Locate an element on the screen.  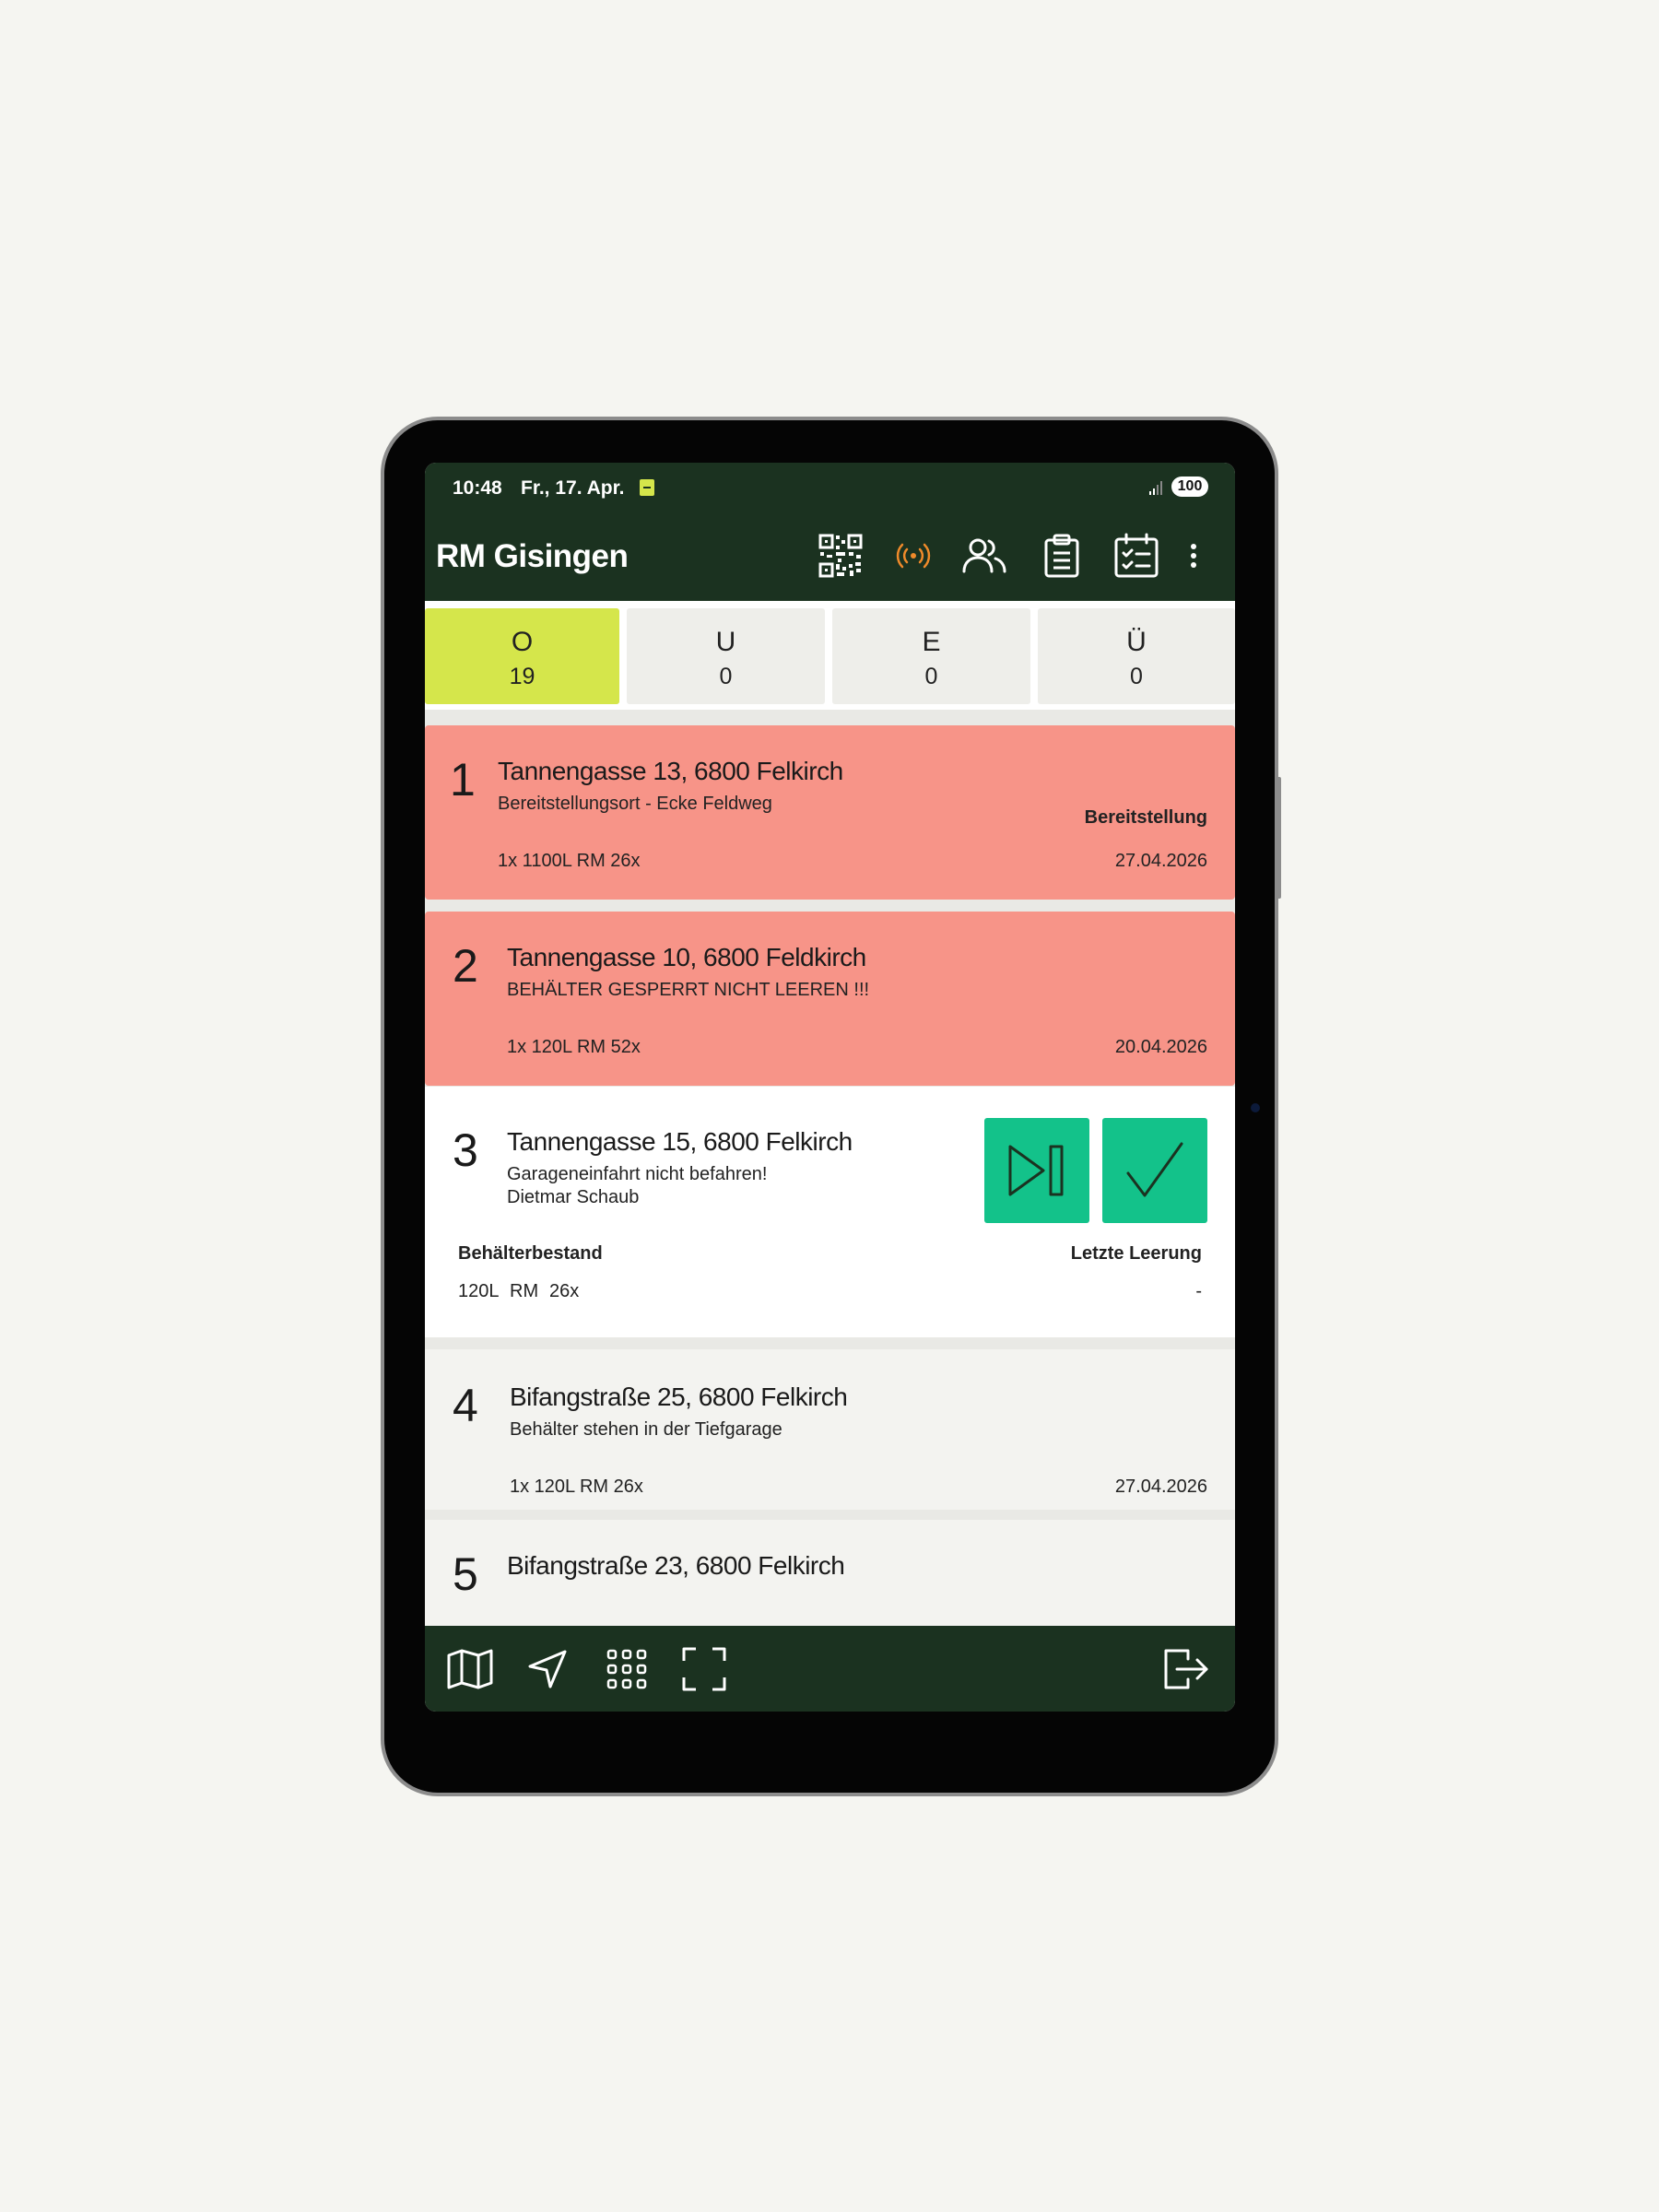
scan-frame-icon is located at coordinates (704, 1669).